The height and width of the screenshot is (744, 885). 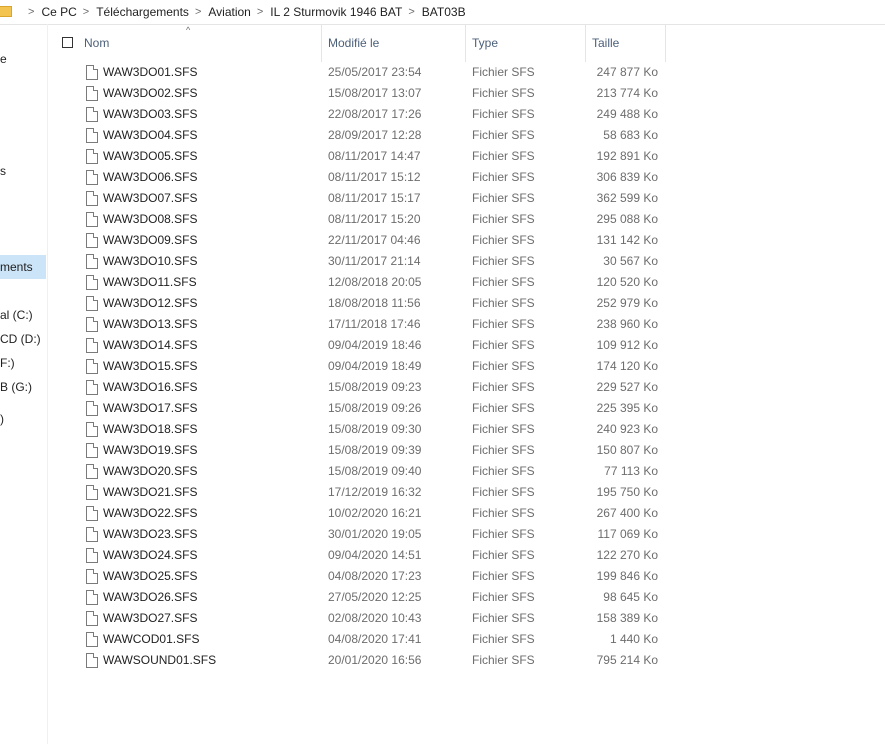 I want to click on breadcrumb-item-telechargements: Téléchargements, so click(x=142, y=12).